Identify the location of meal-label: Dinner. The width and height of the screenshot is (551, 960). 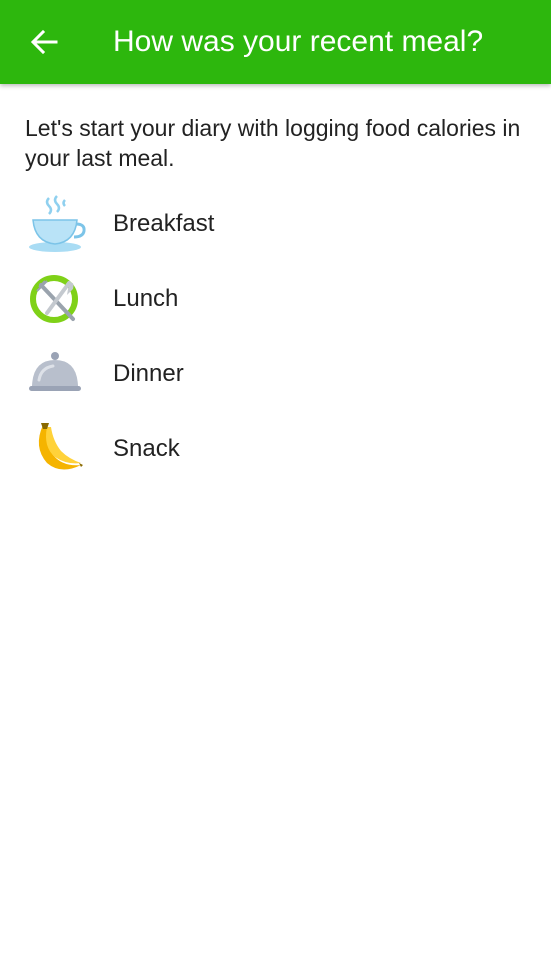
(148, 373).